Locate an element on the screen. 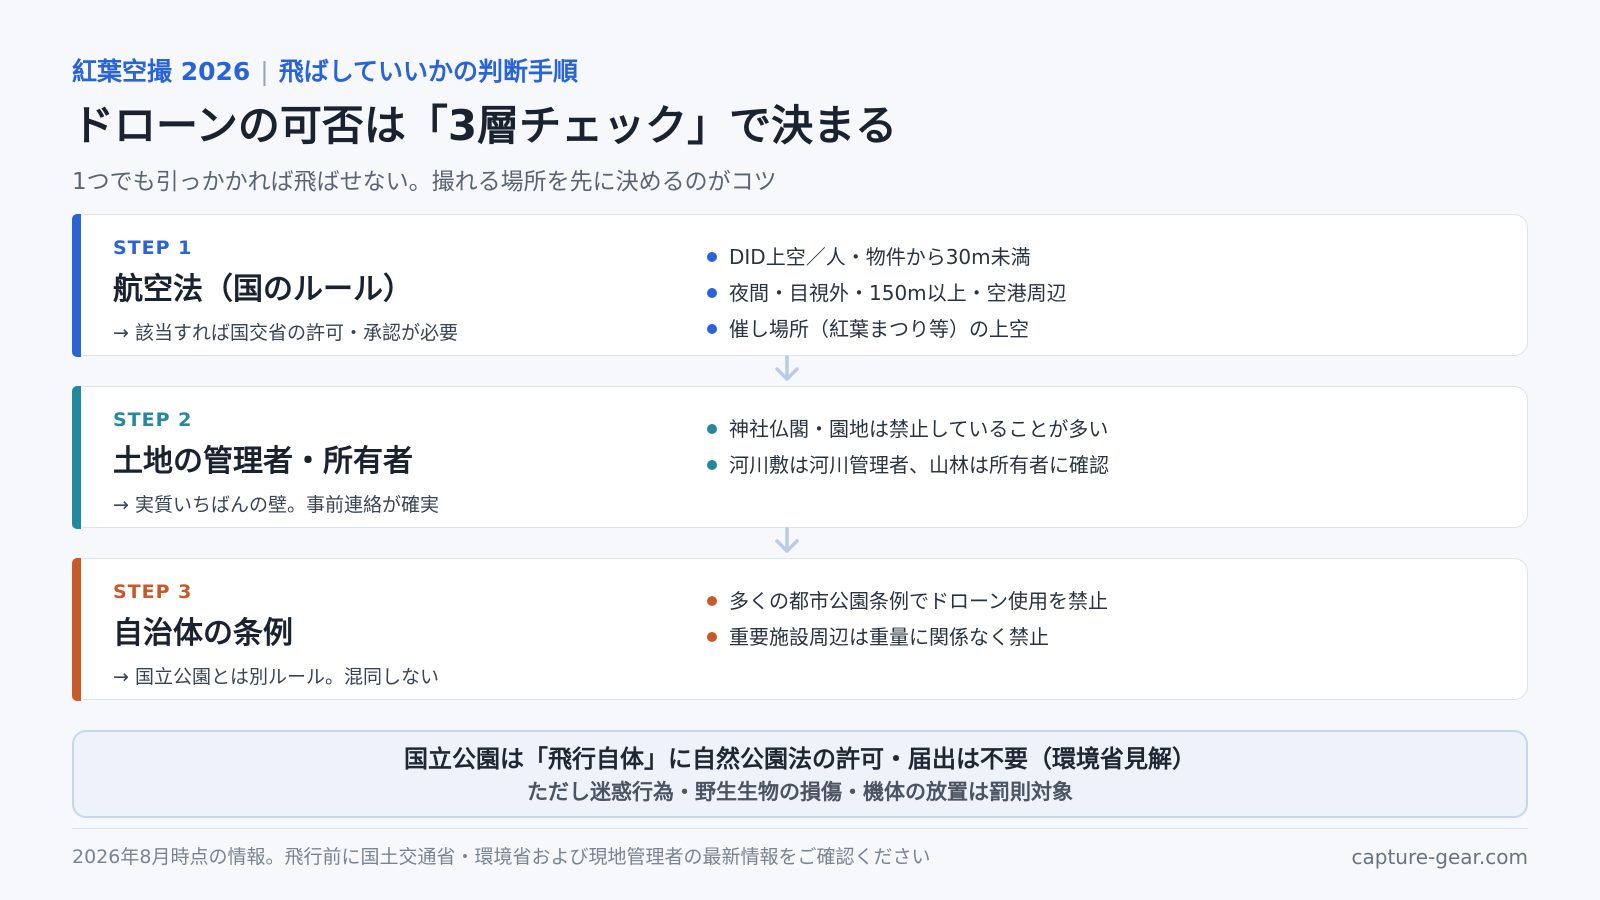 Image resolution: width=1600 pixels, height=900 pixels. step-point-text: 夜間・目視外・150m以上・空港周辺 is located at coordinates (898, 293).